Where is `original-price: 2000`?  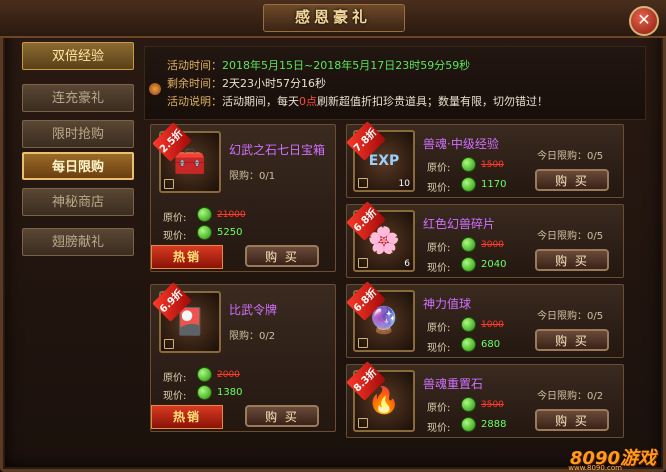
original-price: 2000 is located at coordinates (228, 375).